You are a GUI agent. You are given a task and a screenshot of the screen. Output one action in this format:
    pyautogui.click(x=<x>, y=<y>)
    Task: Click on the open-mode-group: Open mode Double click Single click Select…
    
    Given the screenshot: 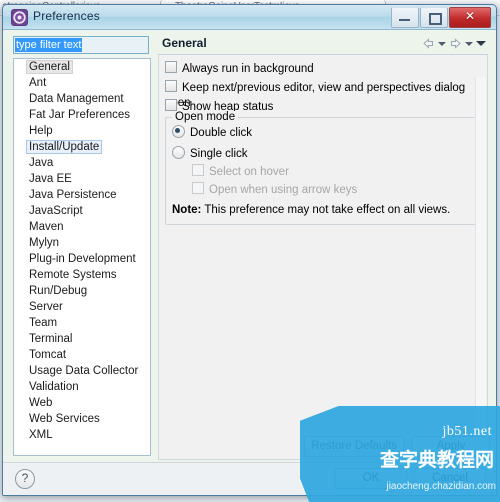 What is the action you would take?
    pyautogui.click(x=322, y=168)
    